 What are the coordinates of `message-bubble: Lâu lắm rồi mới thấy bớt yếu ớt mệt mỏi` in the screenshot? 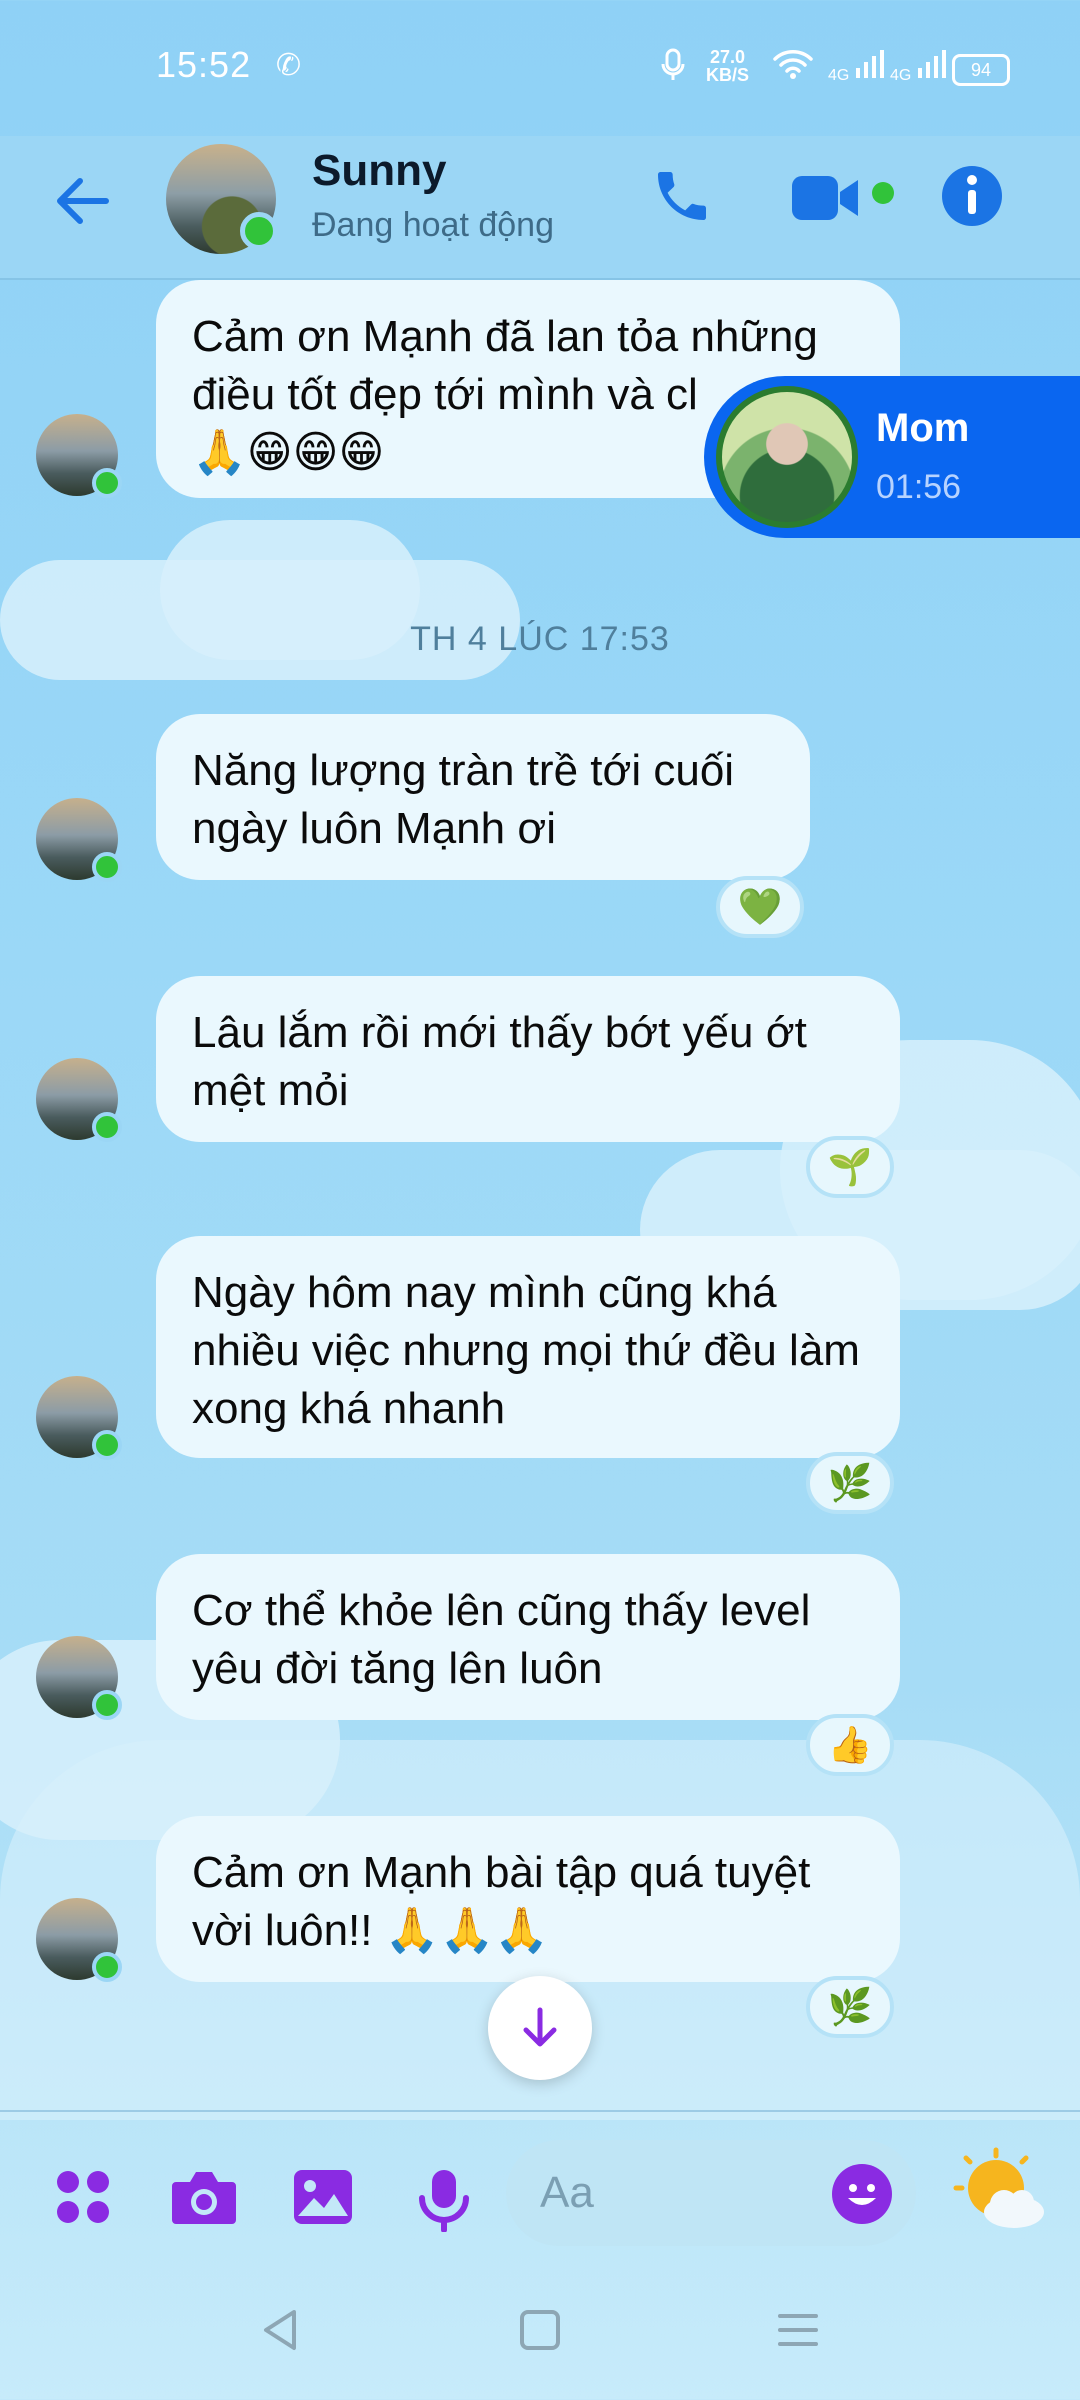 It's located at (528, 1059).